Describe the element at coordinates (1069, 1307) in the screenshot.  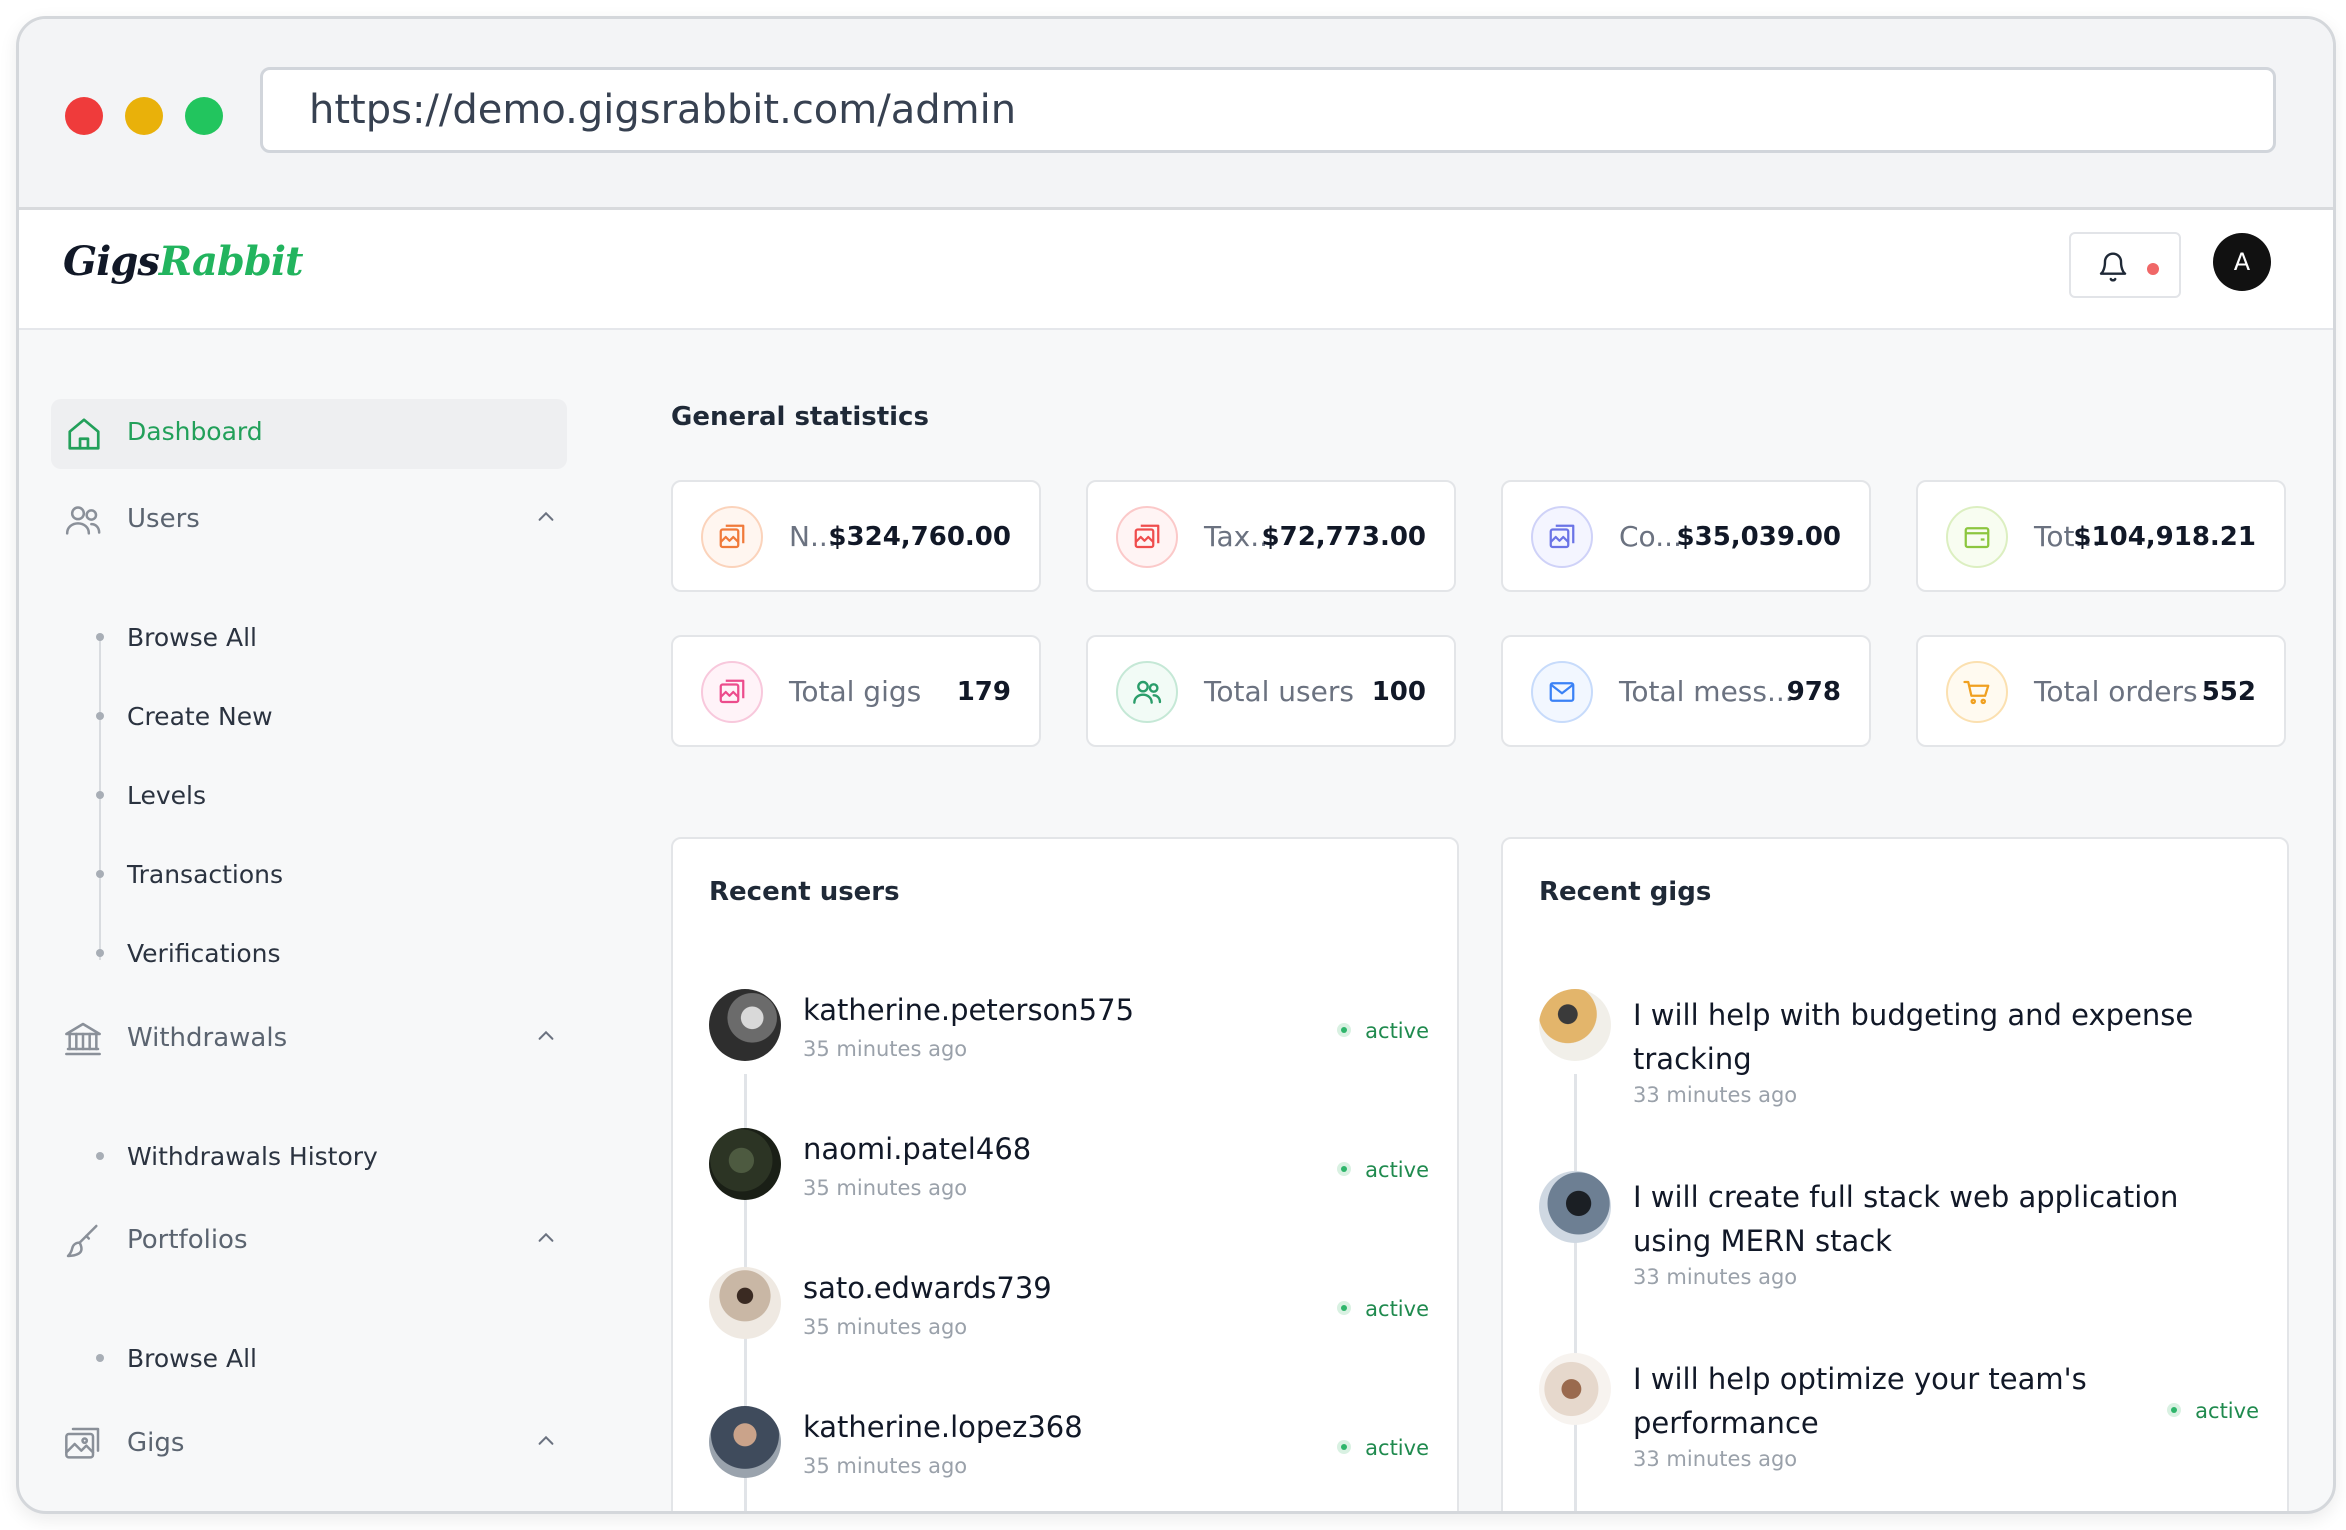
I see `list-item: sato.edwards739 35 minutes ago active` at that location.